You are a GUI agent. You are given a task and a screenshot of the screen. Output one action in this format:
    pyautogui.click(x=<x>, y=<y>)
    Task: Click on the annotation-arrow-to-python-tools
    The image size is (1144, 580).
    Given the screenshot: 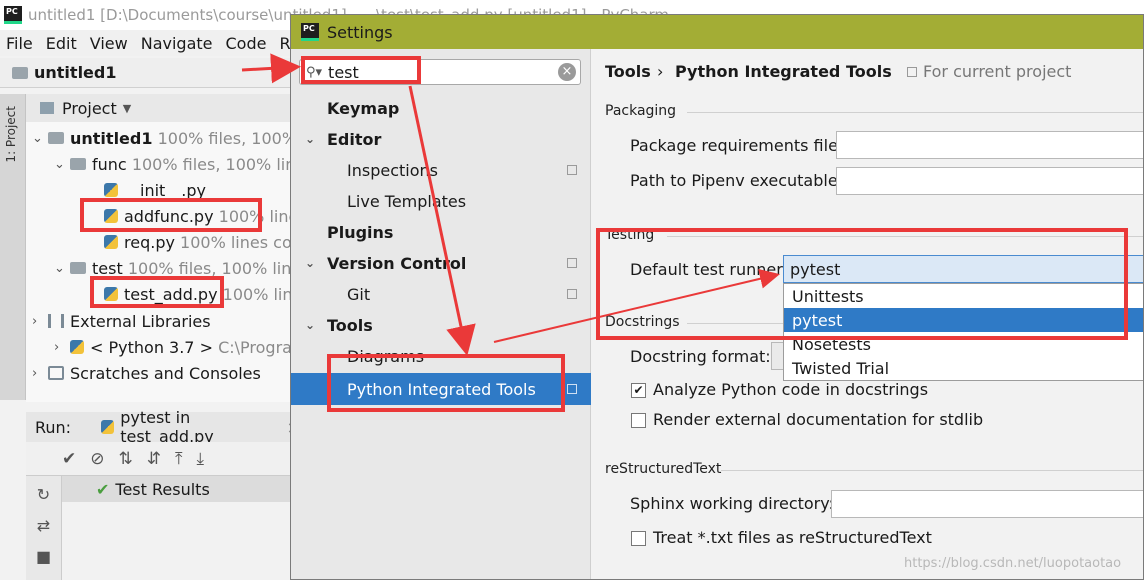 What is the action you would take?
    pyautogui.click(x=442, y=220)
    